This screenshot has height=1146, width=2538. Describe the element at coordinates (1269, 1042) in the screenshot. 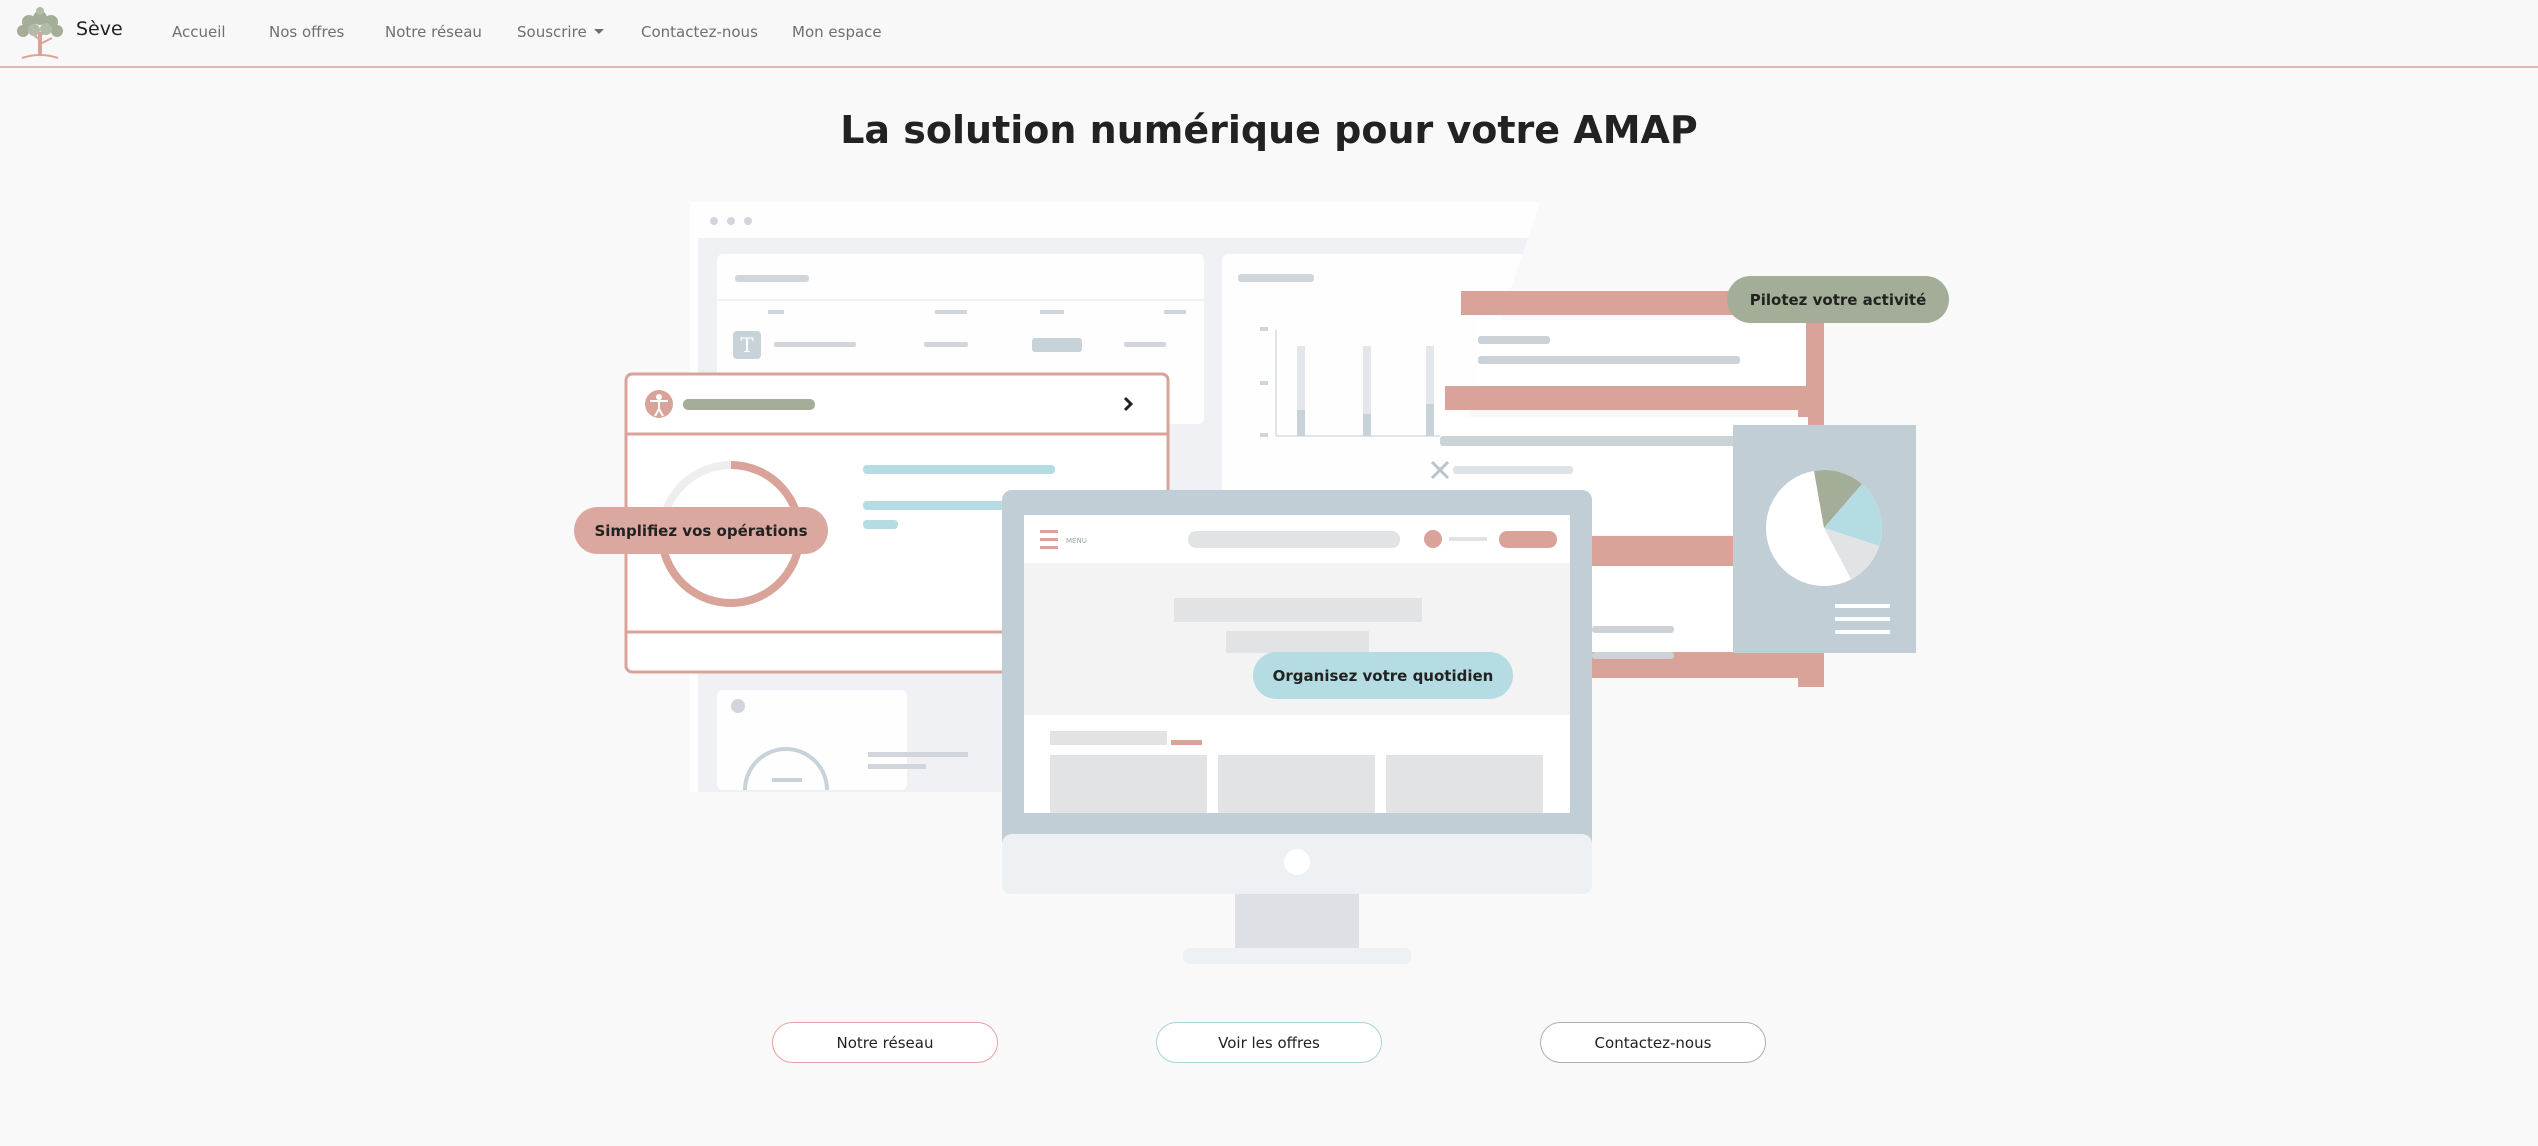

I see `view-offers-button: Voir les offres` at that location.